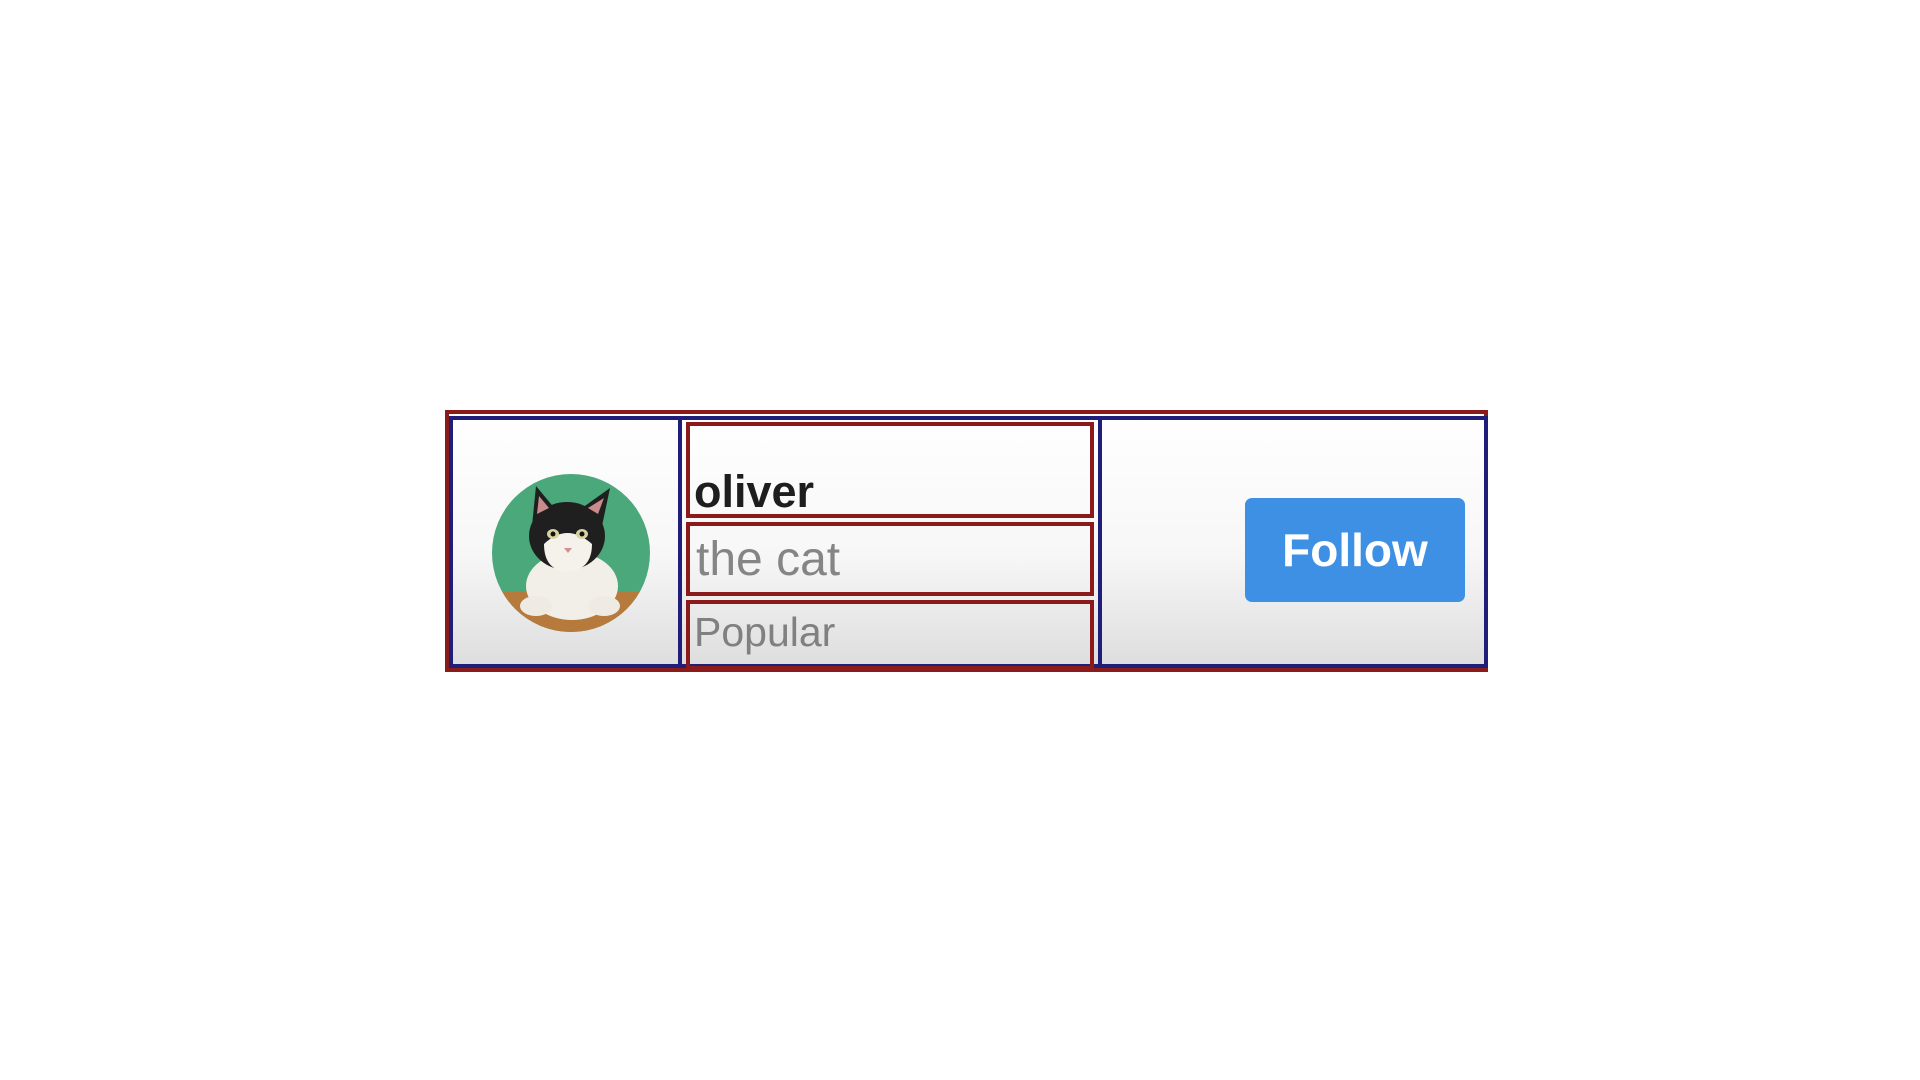  I want to click on subtitle-row: the cat, so click(890, 559).